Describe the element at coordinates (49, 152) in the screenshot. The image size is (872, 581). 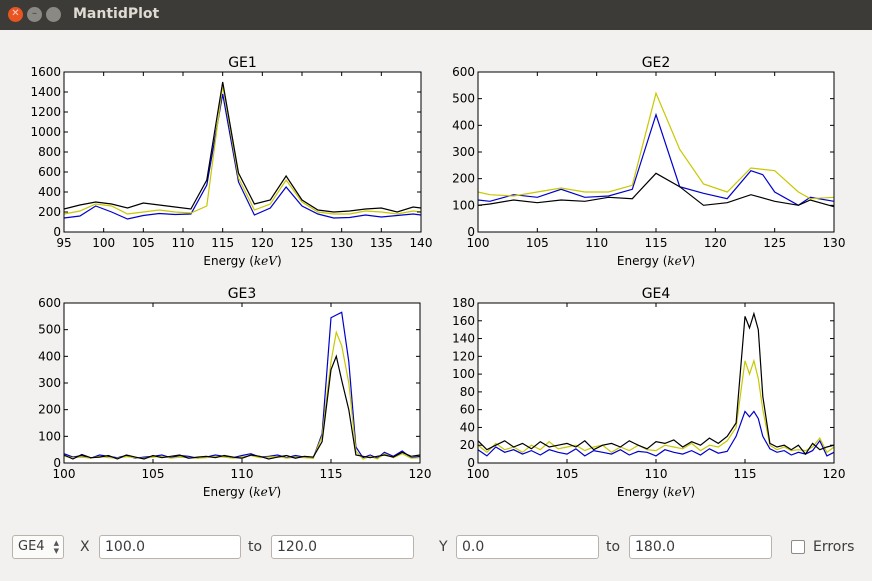
I see `y-tick-label: 800` at that location.